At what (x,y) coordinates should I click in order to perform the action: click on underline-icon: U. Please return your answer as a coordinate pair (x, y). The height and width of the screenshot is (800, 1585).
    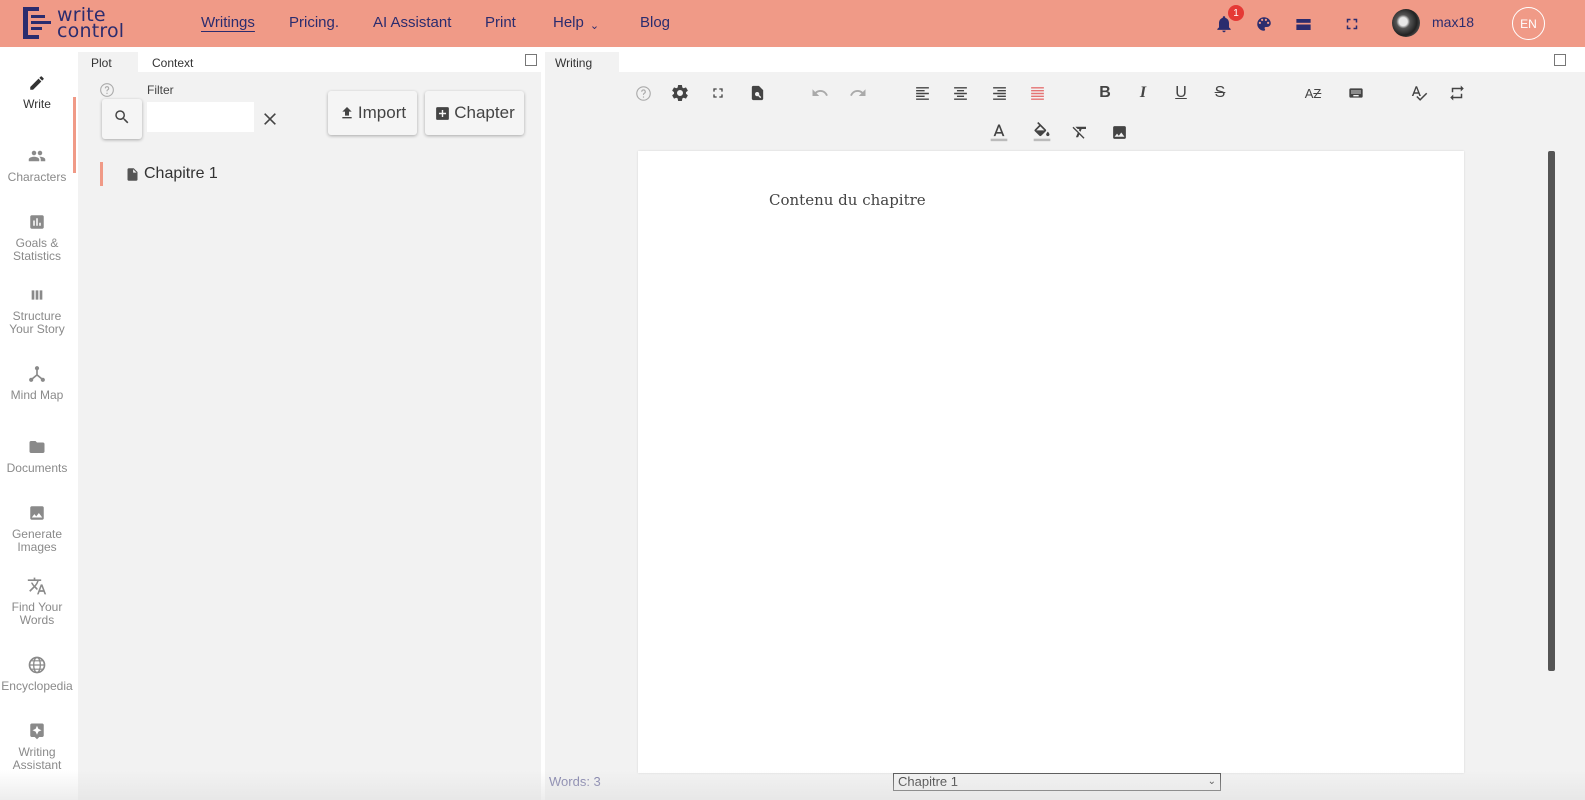
    Looking at the image, I should click on (1181, 93).